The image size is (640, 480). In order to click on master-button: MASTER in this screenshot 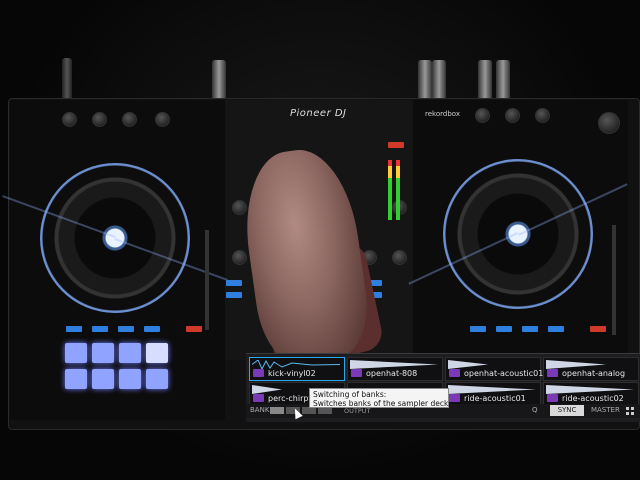, I will do `click(605, 410)`.